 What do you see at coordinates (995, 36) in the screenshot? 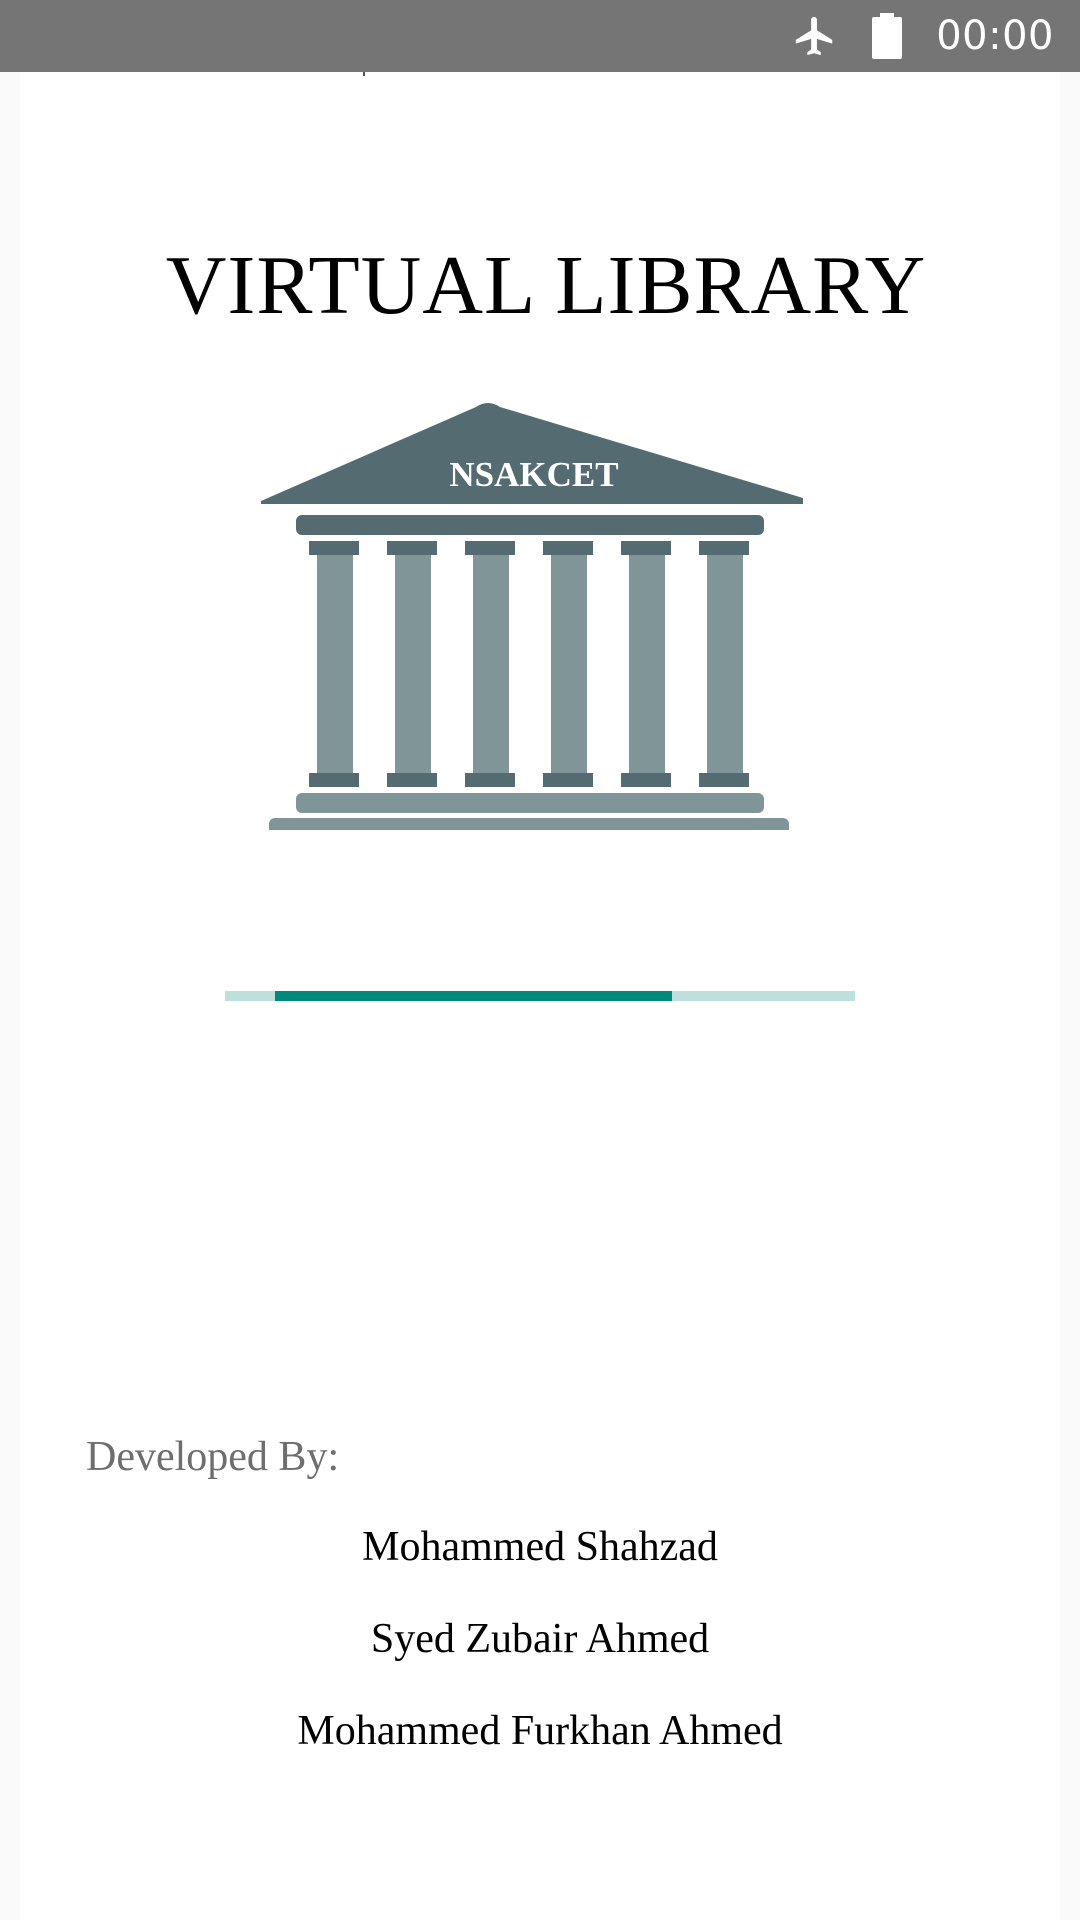
I see `status-bar-clock: 00:00` at bounding box center [995, 36].